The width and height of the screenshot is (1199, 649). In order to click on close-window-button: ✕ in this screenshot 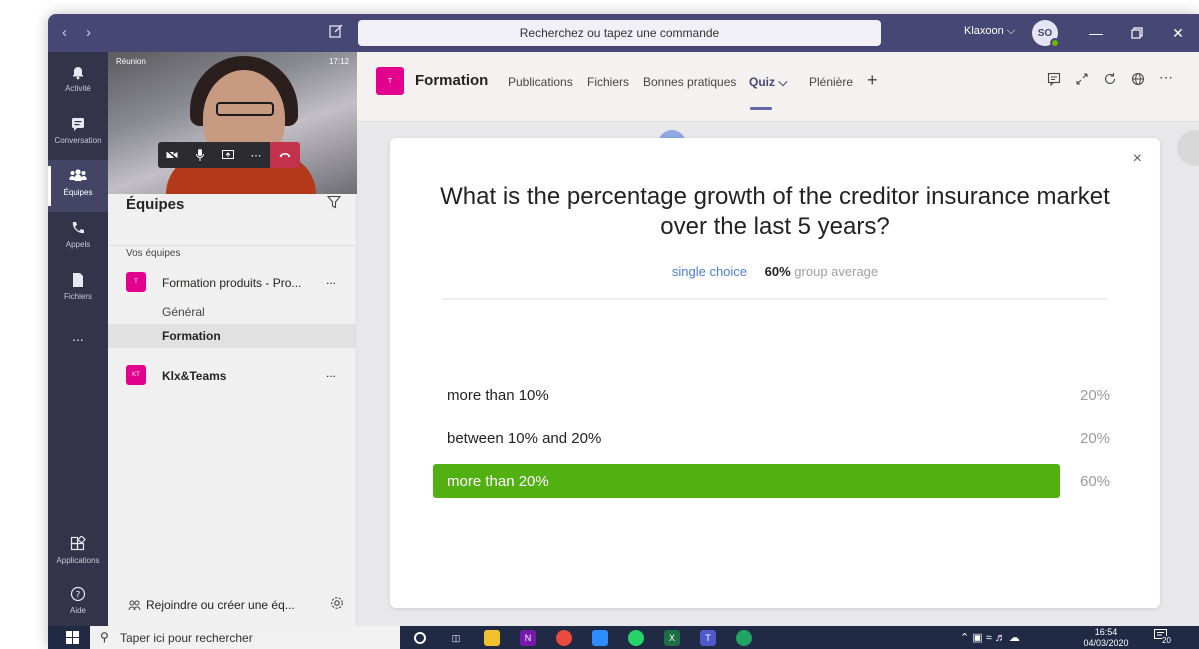, I will do `click(1178, 33)`.